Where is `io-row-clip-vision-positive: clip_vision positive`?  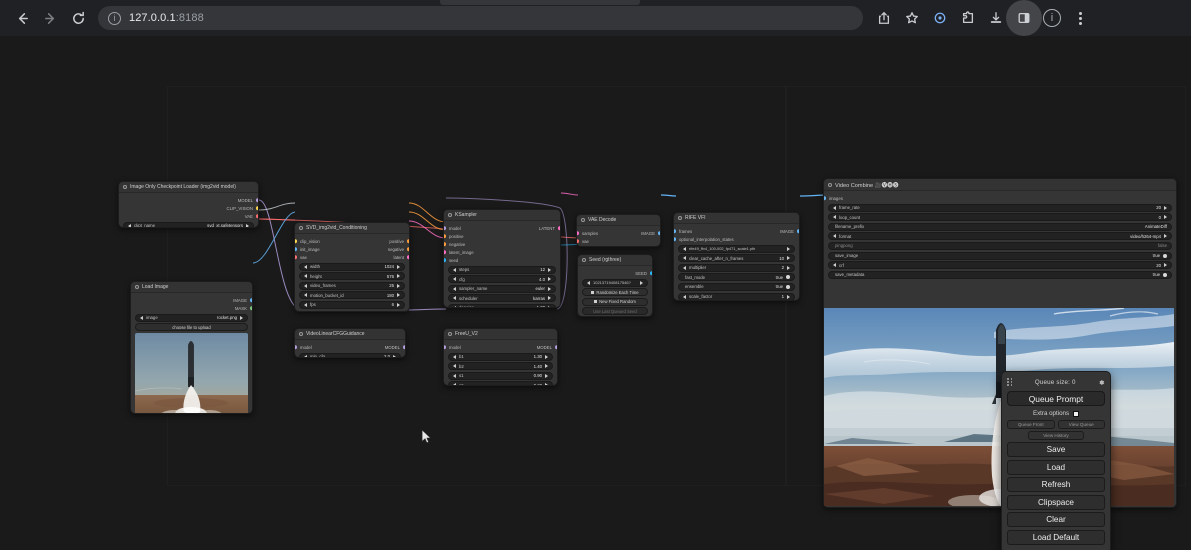 io-row-clip-vision-positive: clip_vision positive is located at coordinates (352, 241).